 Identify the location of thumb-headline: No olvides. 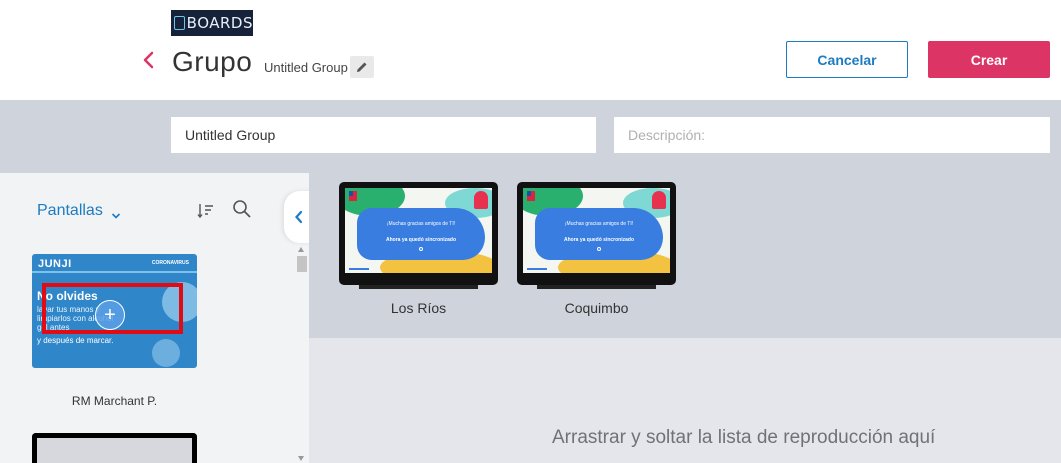
(67, 296).